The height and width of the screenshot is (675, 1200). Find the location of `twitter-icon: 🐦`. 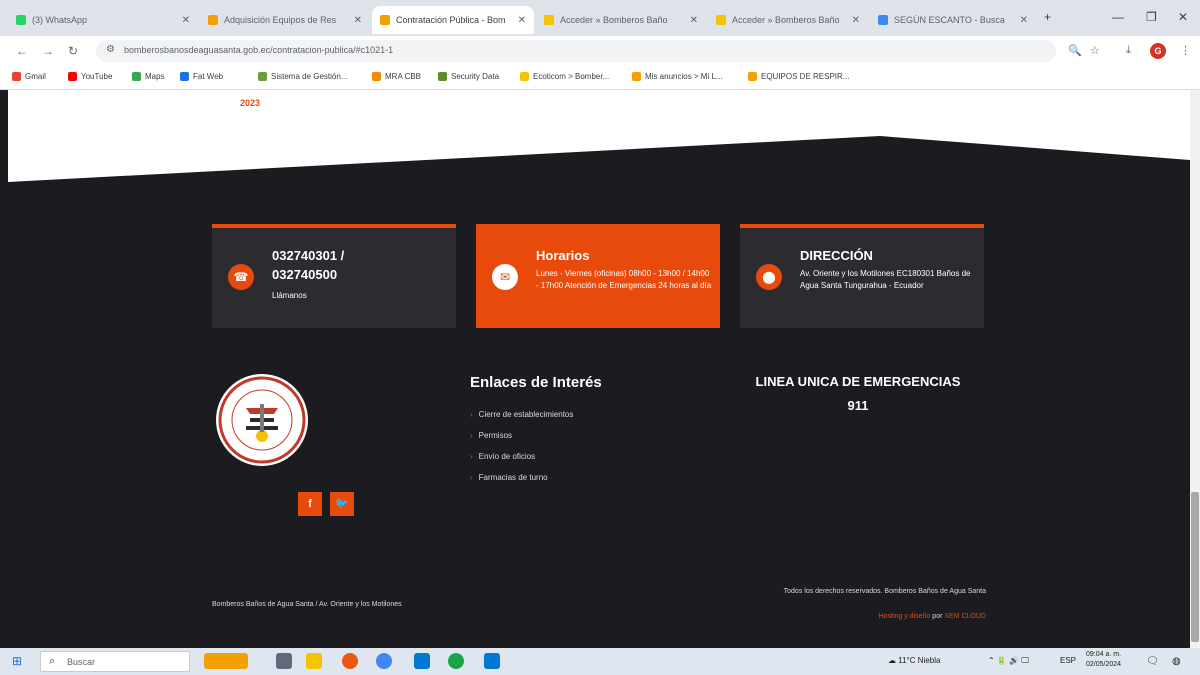

twitter-icon: 🐦 is located at coordinates (342, 504).